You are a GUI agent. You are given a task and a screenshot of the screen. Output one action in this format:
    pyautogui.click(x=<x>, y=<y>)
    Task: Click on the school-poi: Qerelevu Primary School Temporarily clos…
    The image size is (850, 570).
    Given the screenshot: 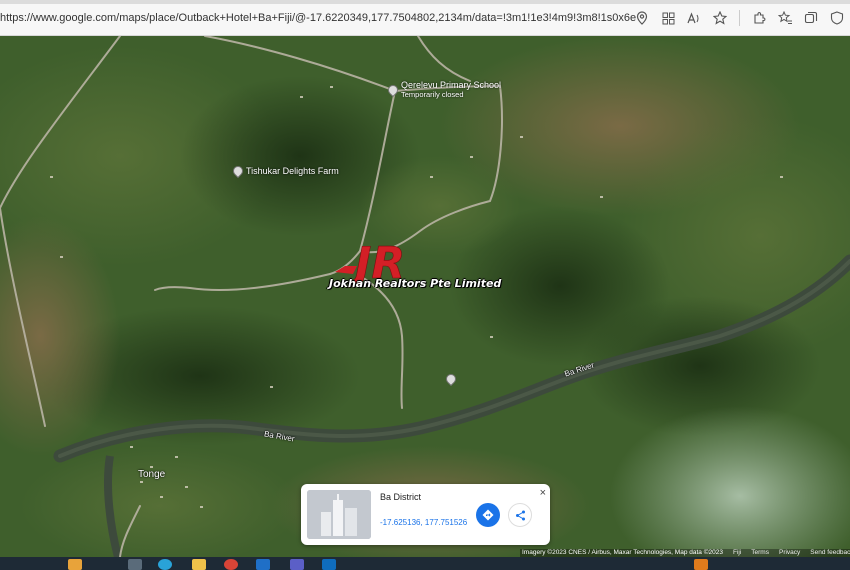 What is the action you would take?
    pyautogui.click(x=443, y=90)
    